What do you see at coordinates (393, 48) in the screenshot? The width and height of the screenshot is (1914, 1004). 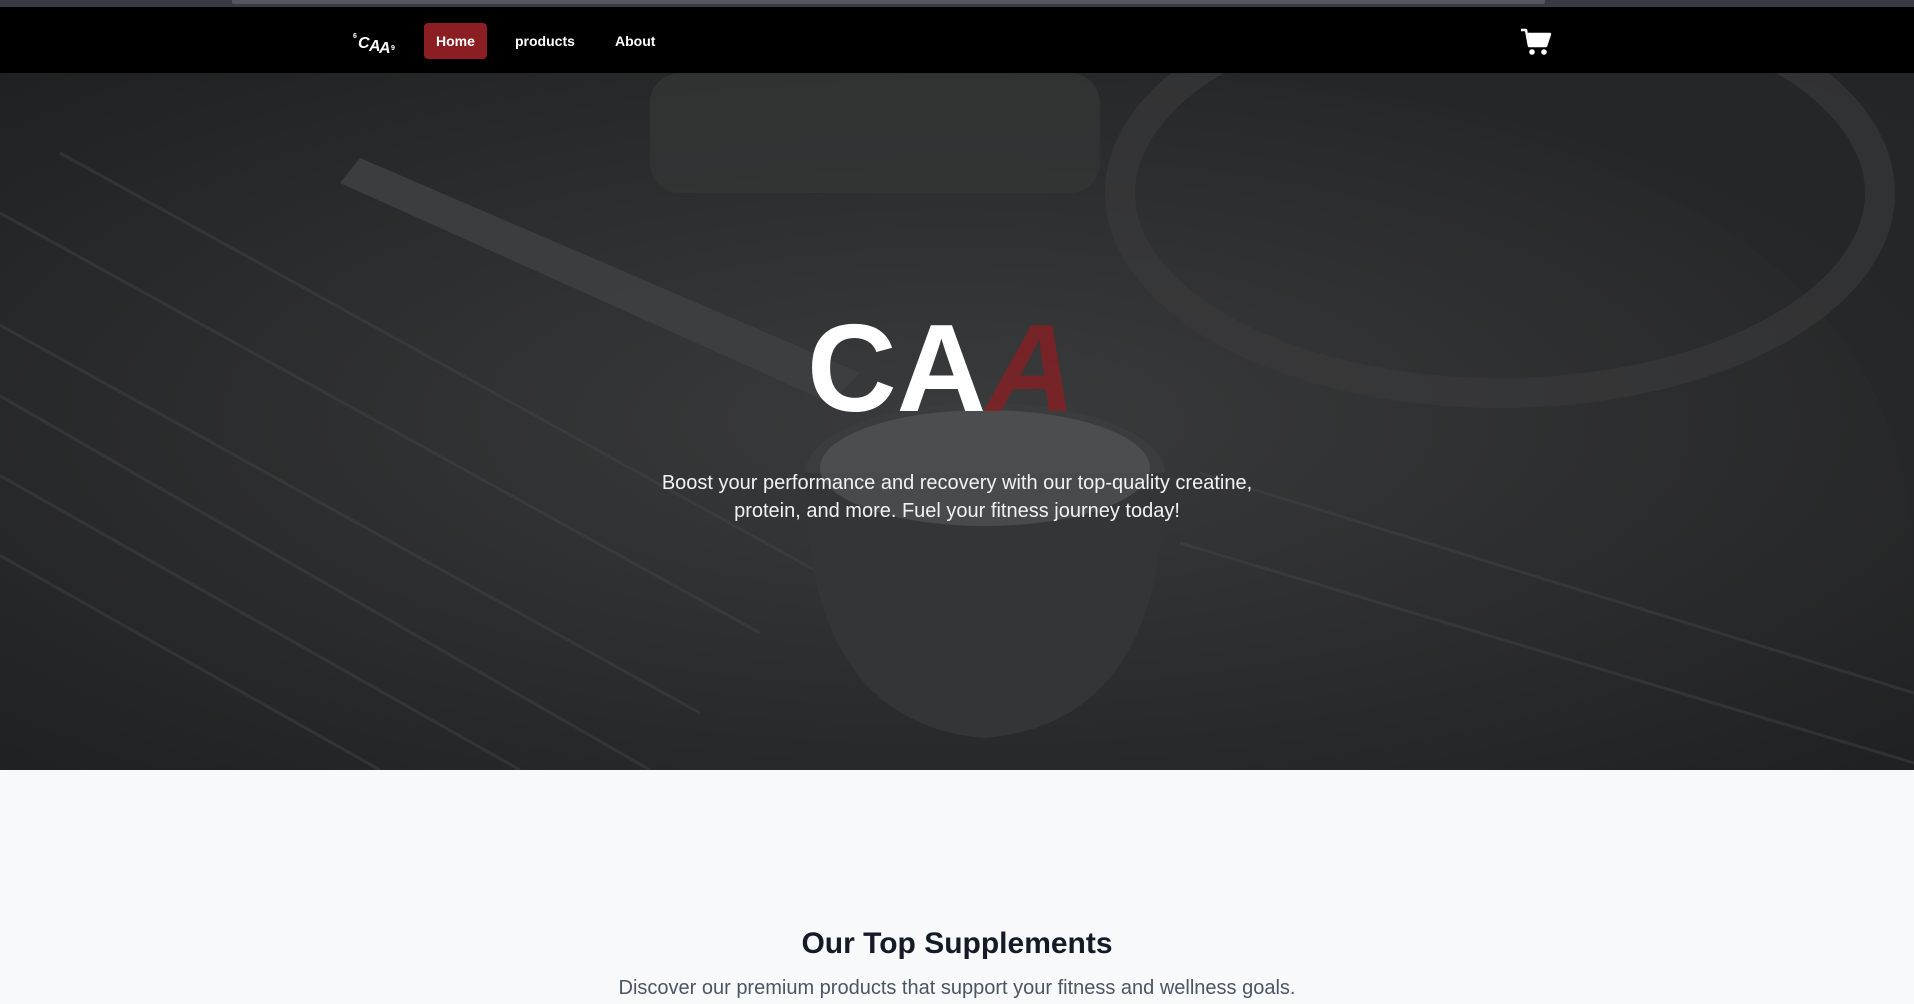 I see `svg-text: 9` at bounding box center [393, 48].